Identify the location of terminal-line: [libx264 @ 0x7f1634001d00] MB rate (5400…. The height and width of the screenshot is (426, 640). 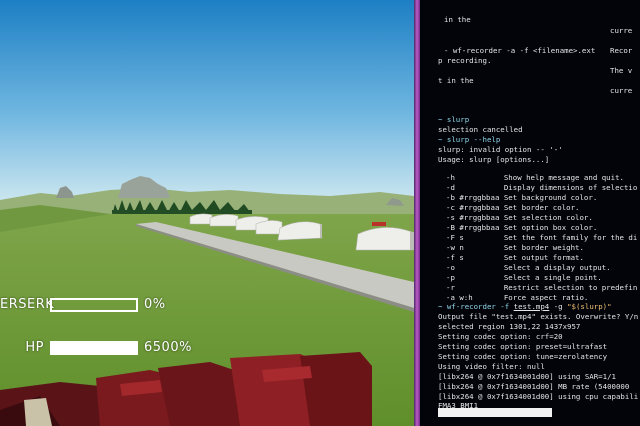
(534, 386).